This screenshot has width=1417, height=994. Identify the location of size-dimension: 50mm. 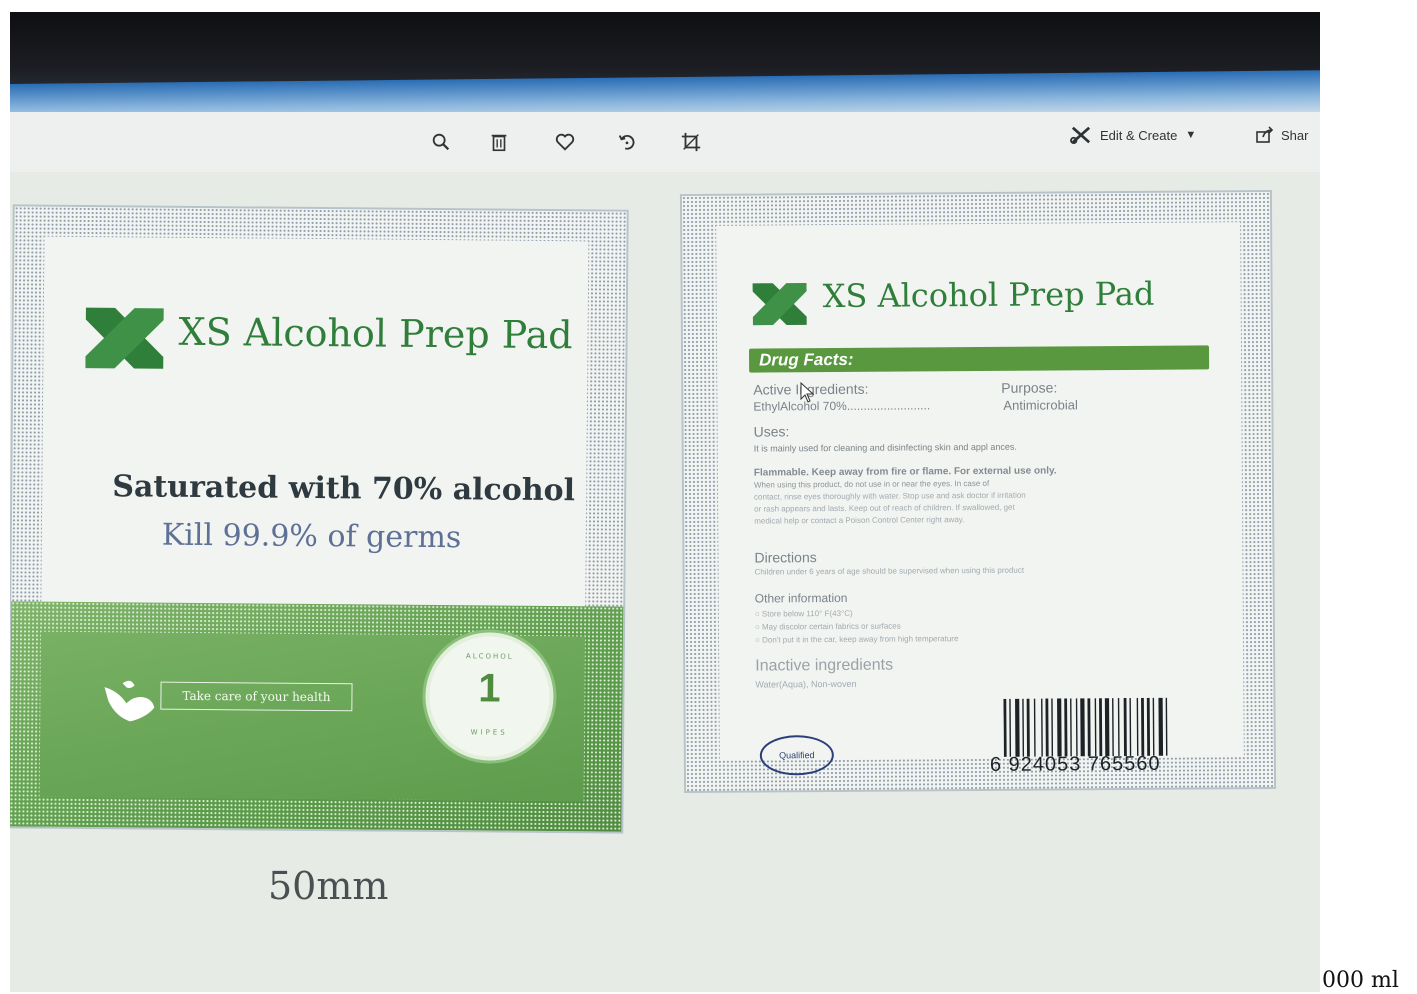
(328, 886).